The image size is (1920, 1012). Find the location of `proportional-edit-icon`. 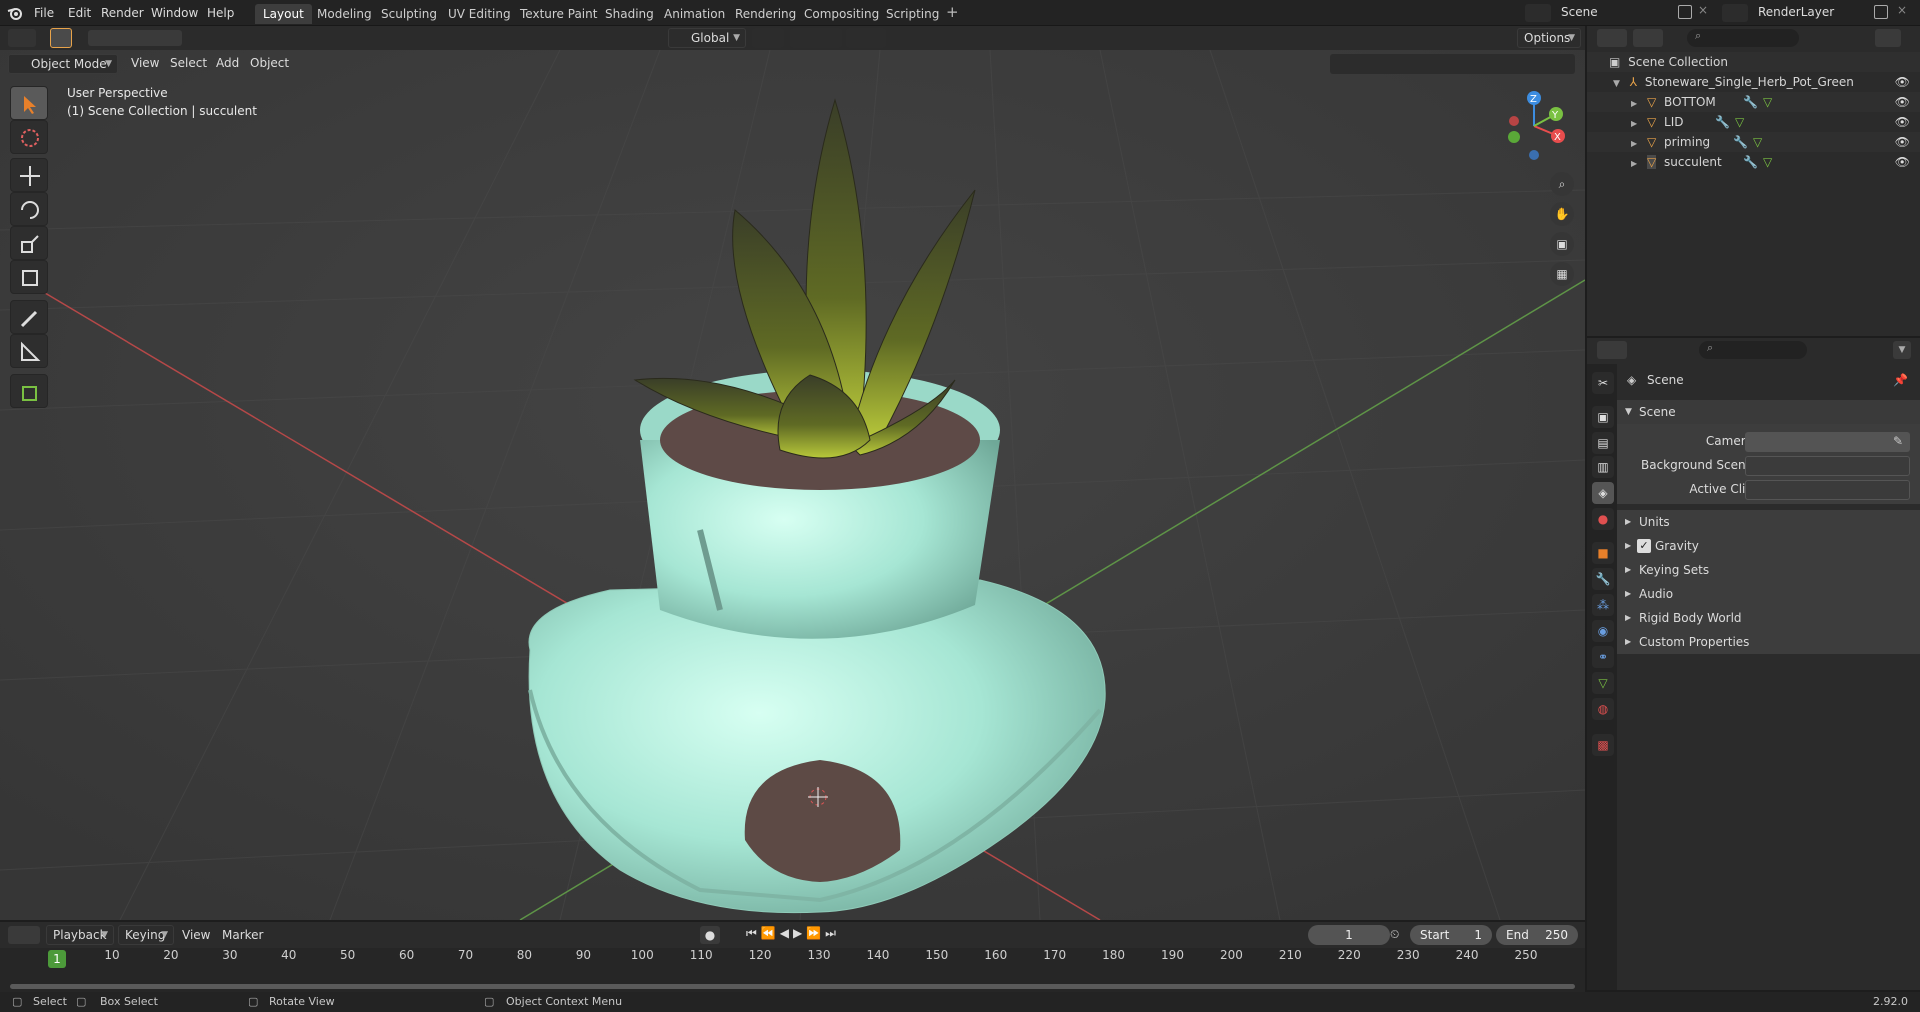

proportional-edit-icon is located at coordinates (866, 38).